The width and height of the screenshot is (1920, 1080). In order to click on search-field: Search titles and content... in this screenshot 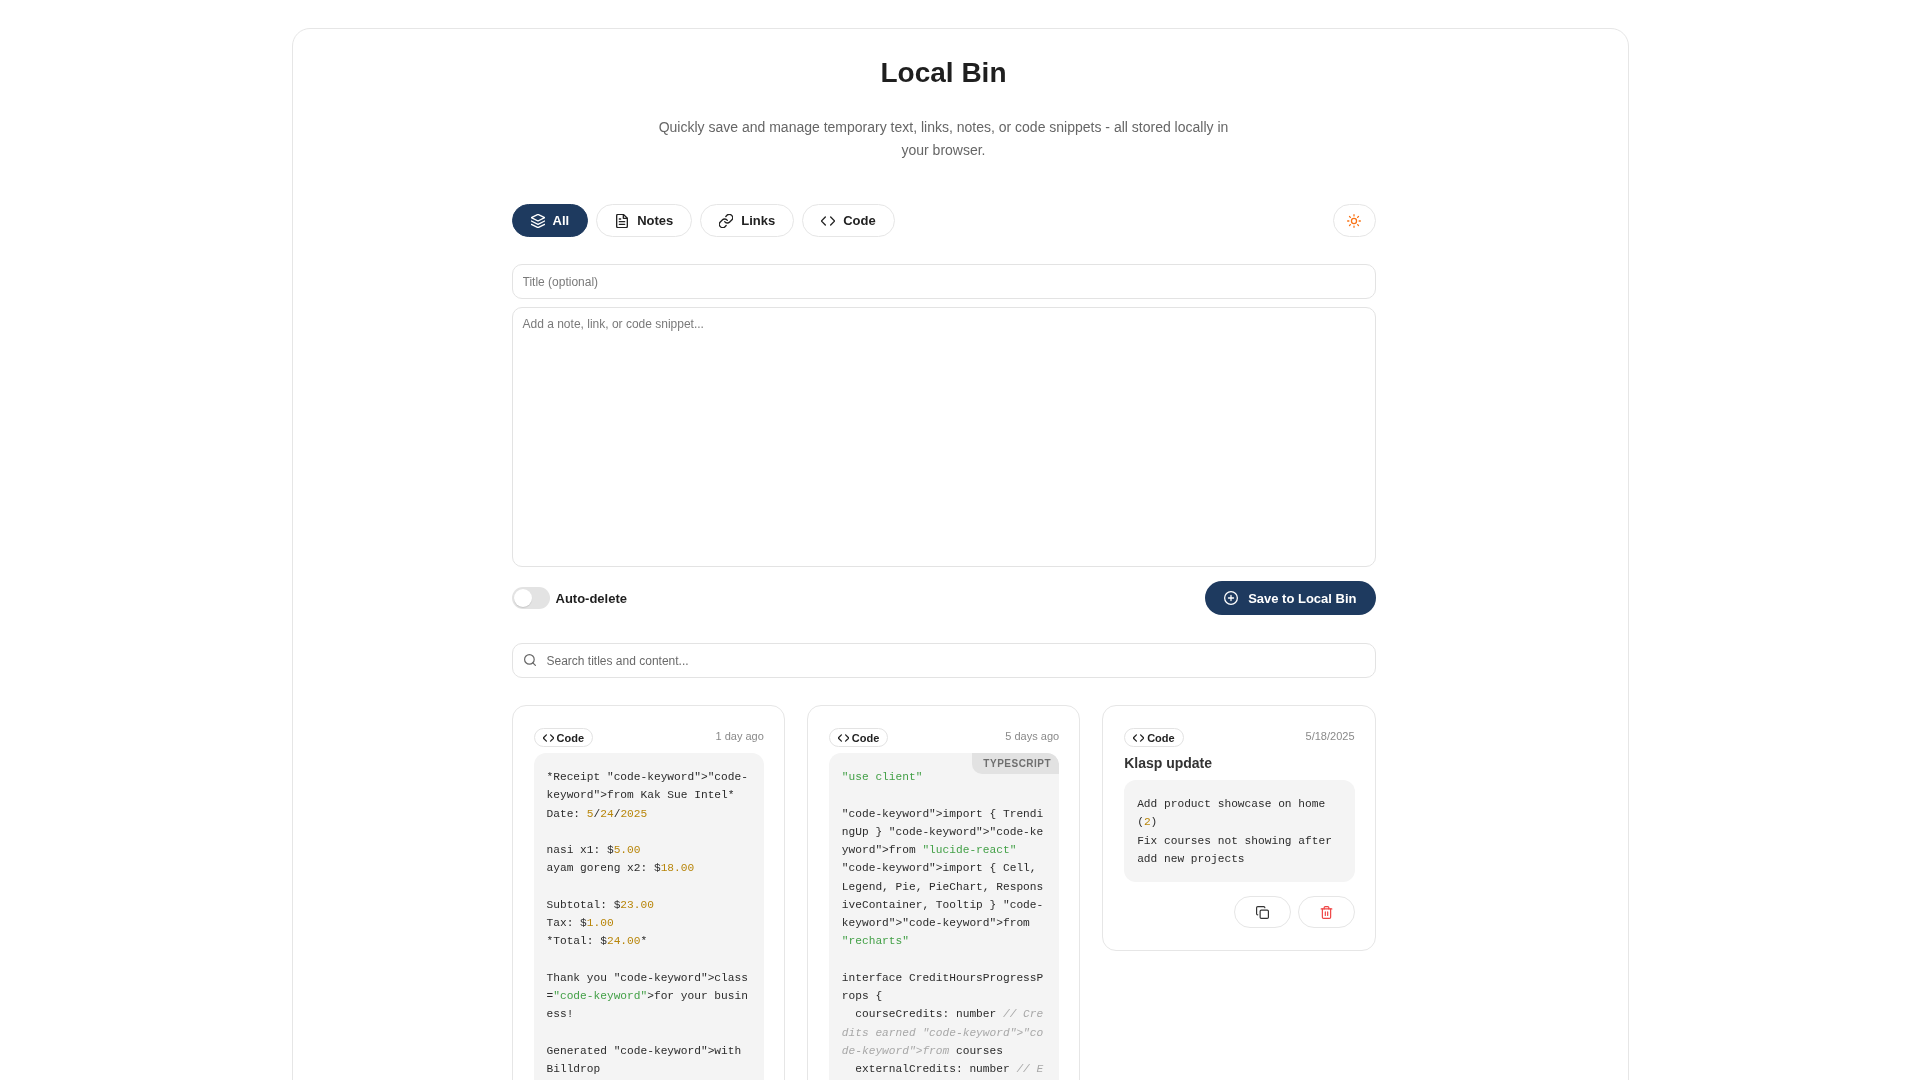, I will do `click(943, 660)`.